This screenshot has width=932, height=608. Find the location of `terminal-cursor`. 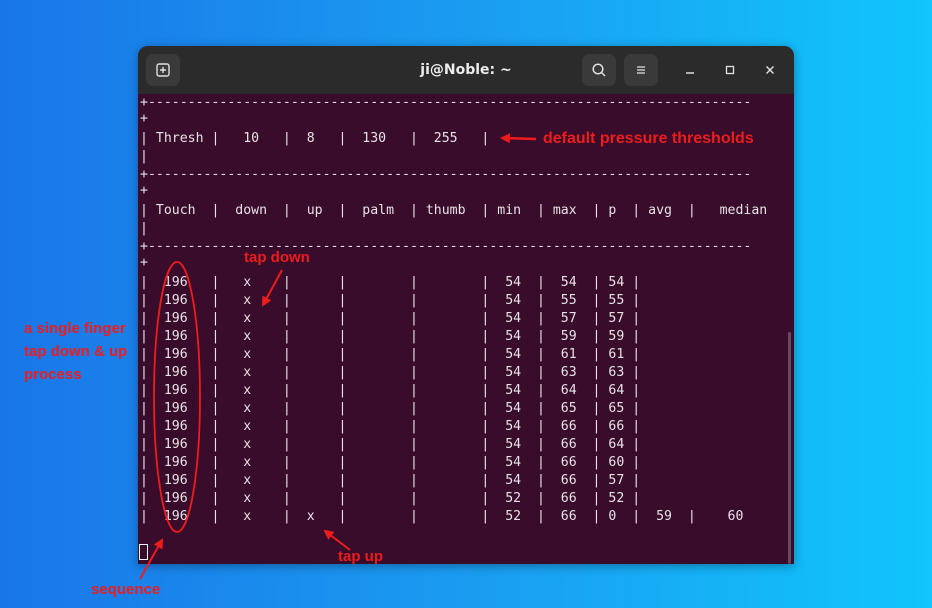

terminal-cursor is located at coordinates (143, 552).